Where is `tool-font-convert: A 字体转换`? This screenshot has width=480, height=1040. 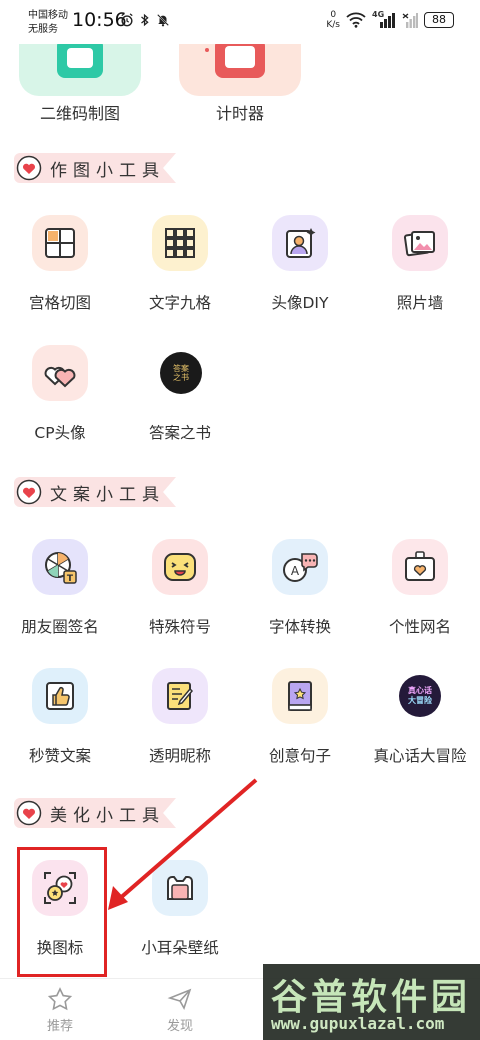
tool-font-convert: A 字体转换 is located at coordinates (300, 594).